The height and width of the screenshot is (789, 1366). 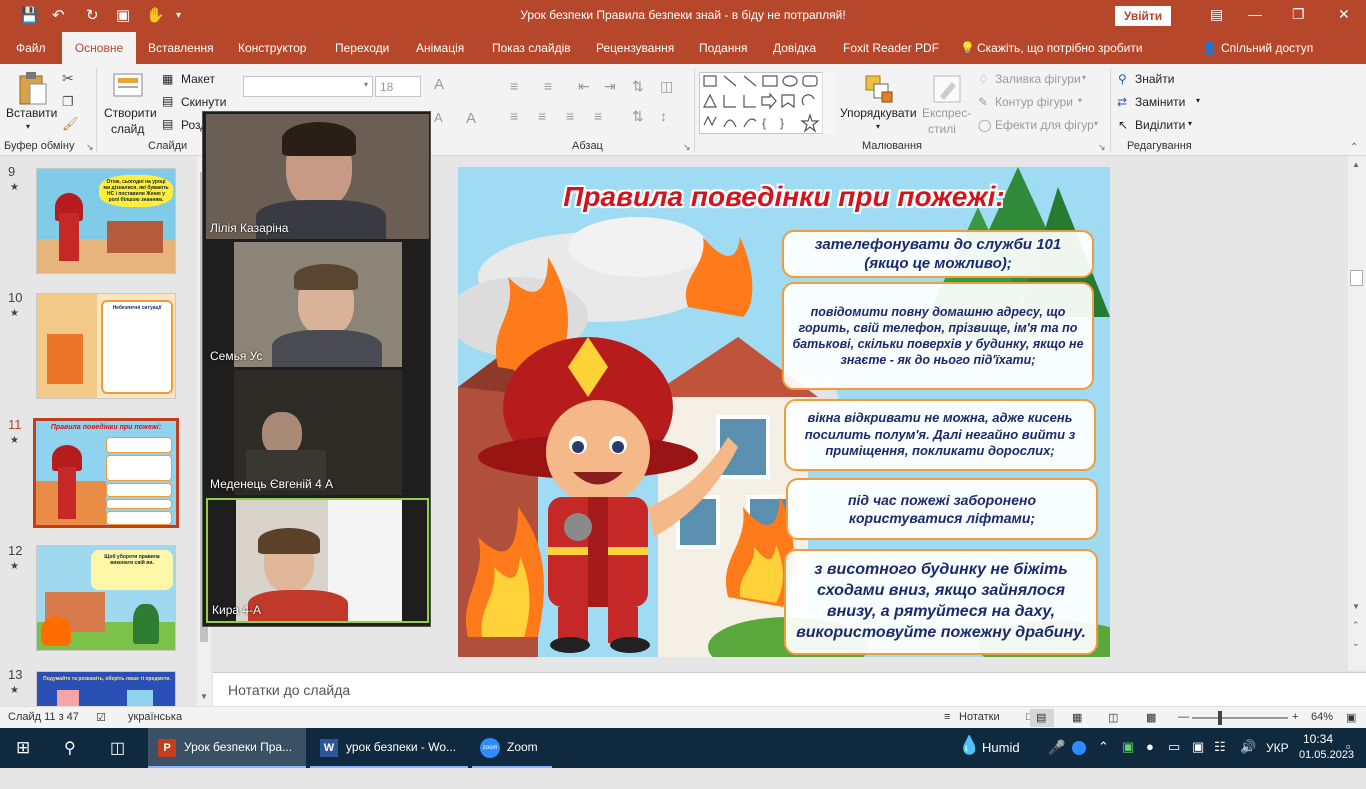 I want to click on quick-styles-icon, so click(x=947, y=89).